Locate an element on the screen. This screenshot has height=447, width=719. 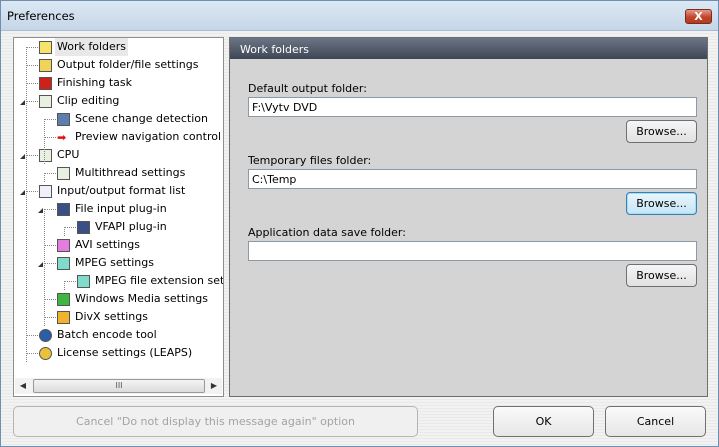
window-title: Preferences is located at coordinates (41, 16).